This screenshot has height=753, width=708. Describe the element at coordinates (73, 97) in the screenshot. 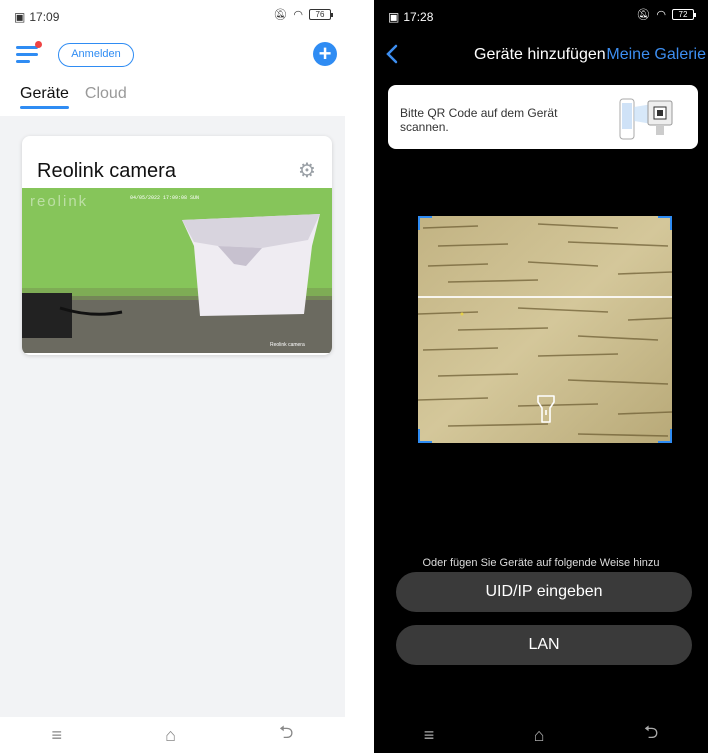

I see `tab-bar: Geräte Cloud` at that location.